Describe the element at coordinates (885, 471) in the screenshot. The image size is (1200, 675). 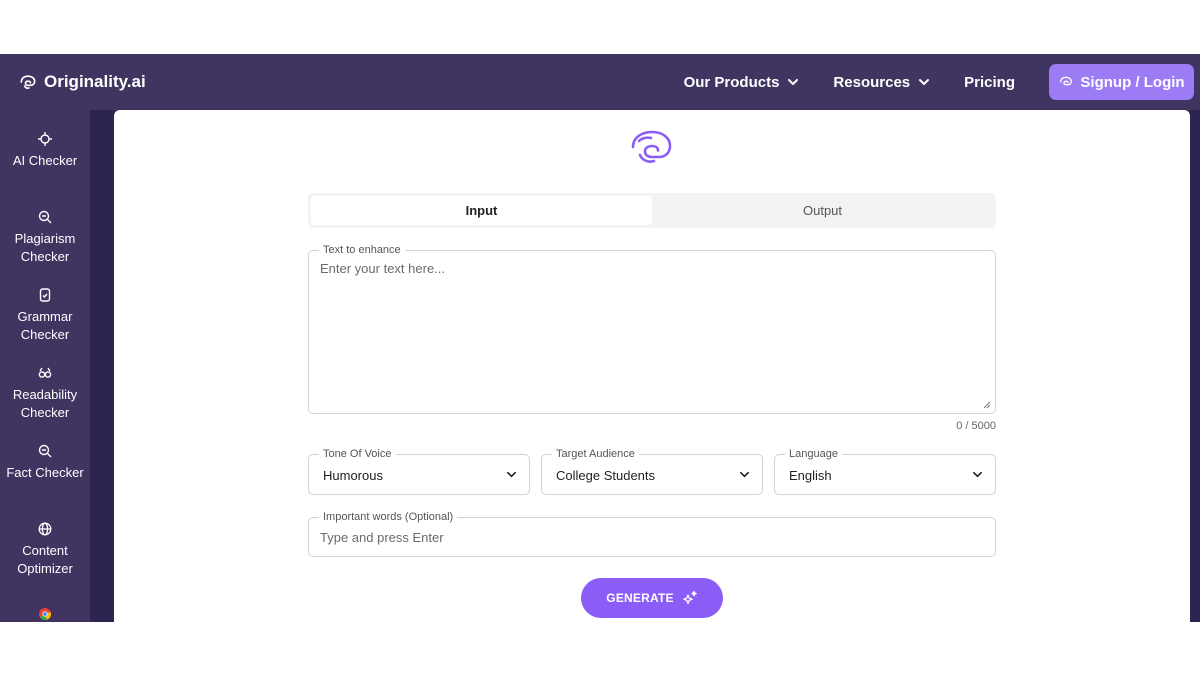
I see `language-select: Language English` at that location.